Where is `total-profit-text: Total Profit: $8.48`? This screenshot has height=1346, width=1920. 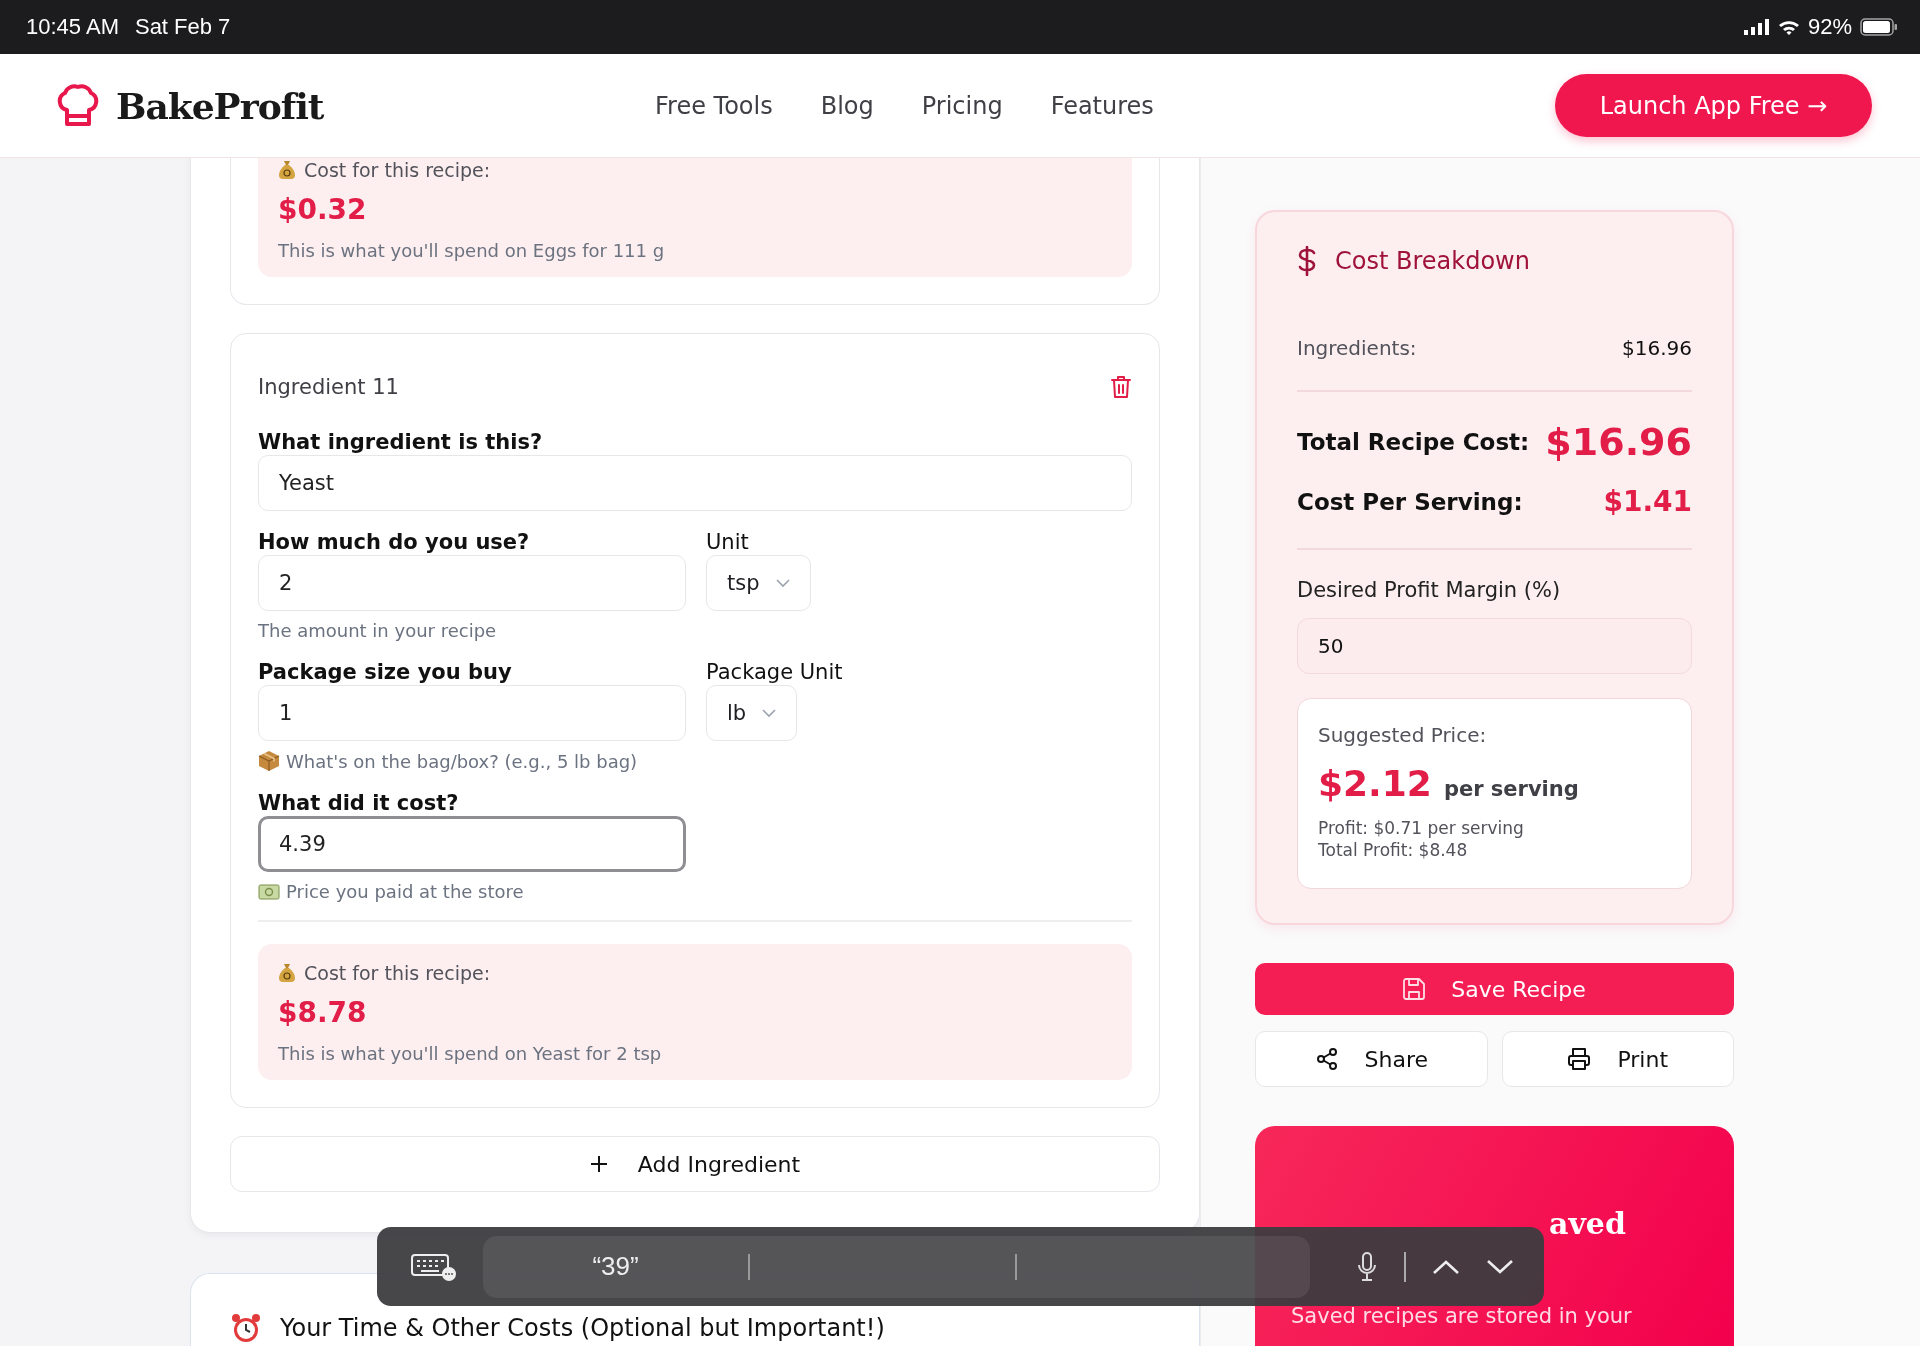 total-profit-text: Total Profit: $8.48 is located at coordinates (1393, 850).